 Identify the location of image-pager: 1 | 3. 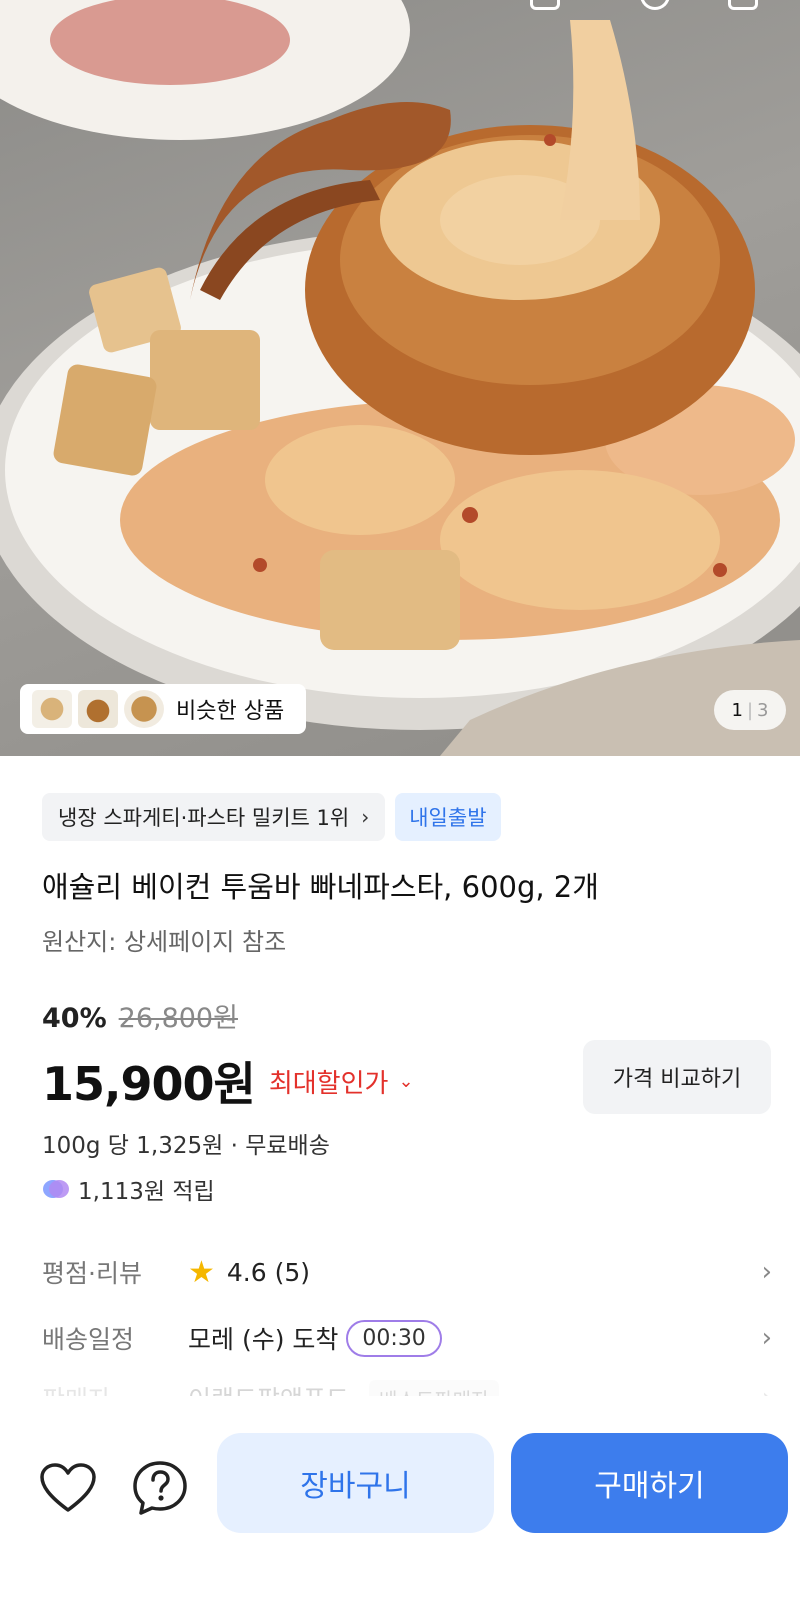
(750, 710).